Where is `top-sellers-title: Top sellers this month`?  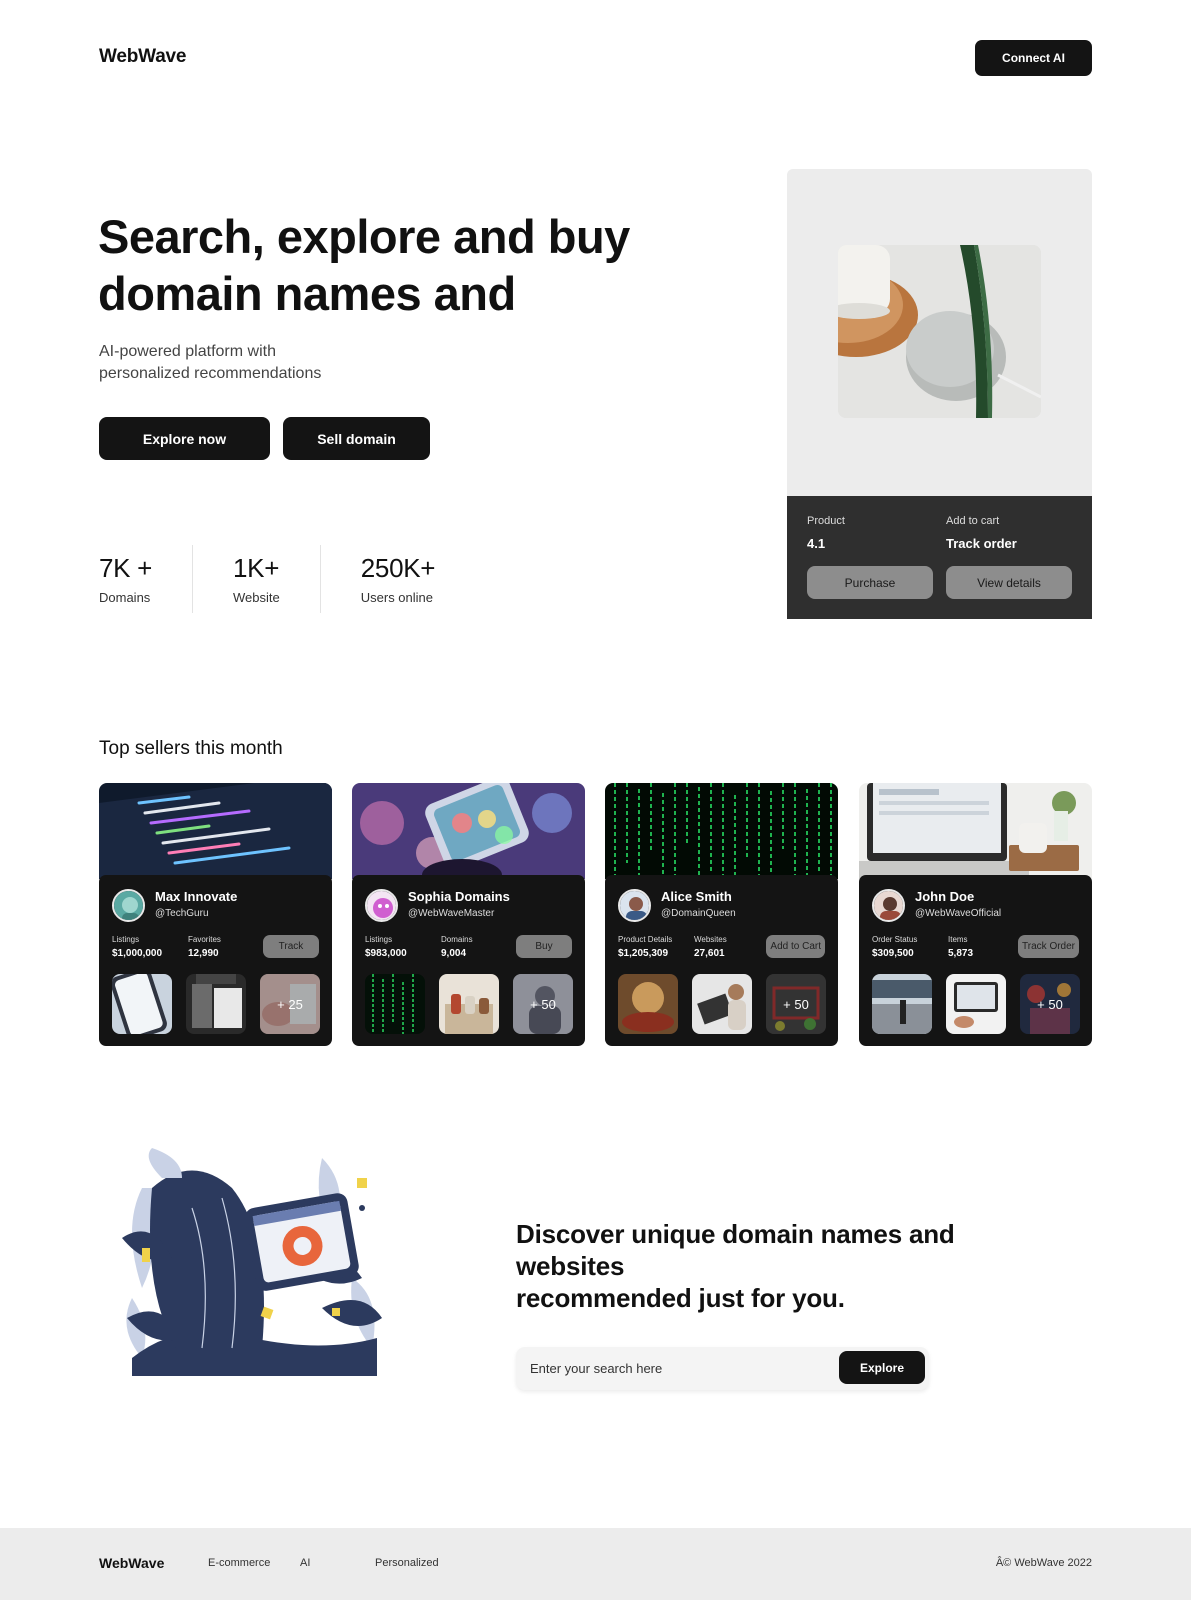 top-sellers-title: Top sellers this month is located at coordinates (191, 748).